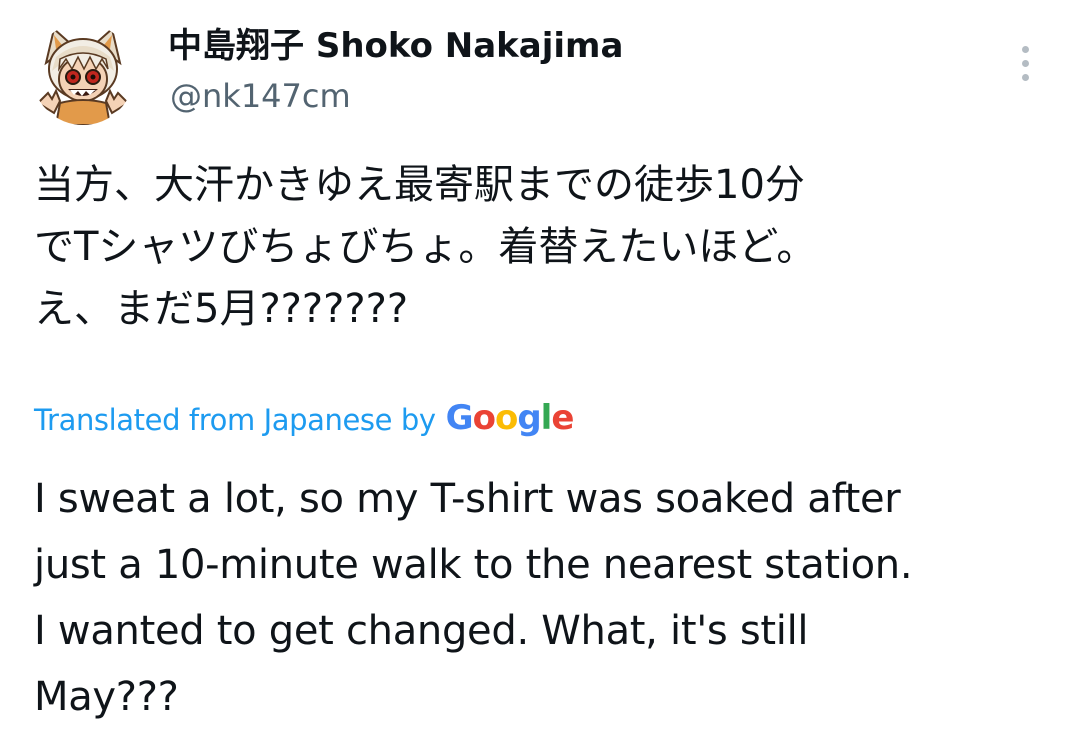 Image resolution: width=1080 pixels, height=746 pixels. I want to click on display-name: 中島翔子 Shoko Nakajima, so click(395, 46).